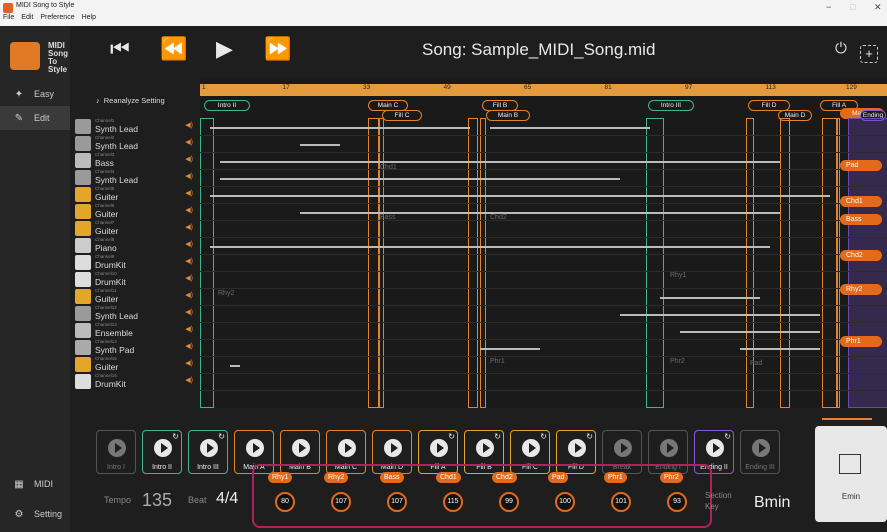  Describe the element at coordinates (453, 502) in the screenshot. I see `volume-knob: 115` at that location.